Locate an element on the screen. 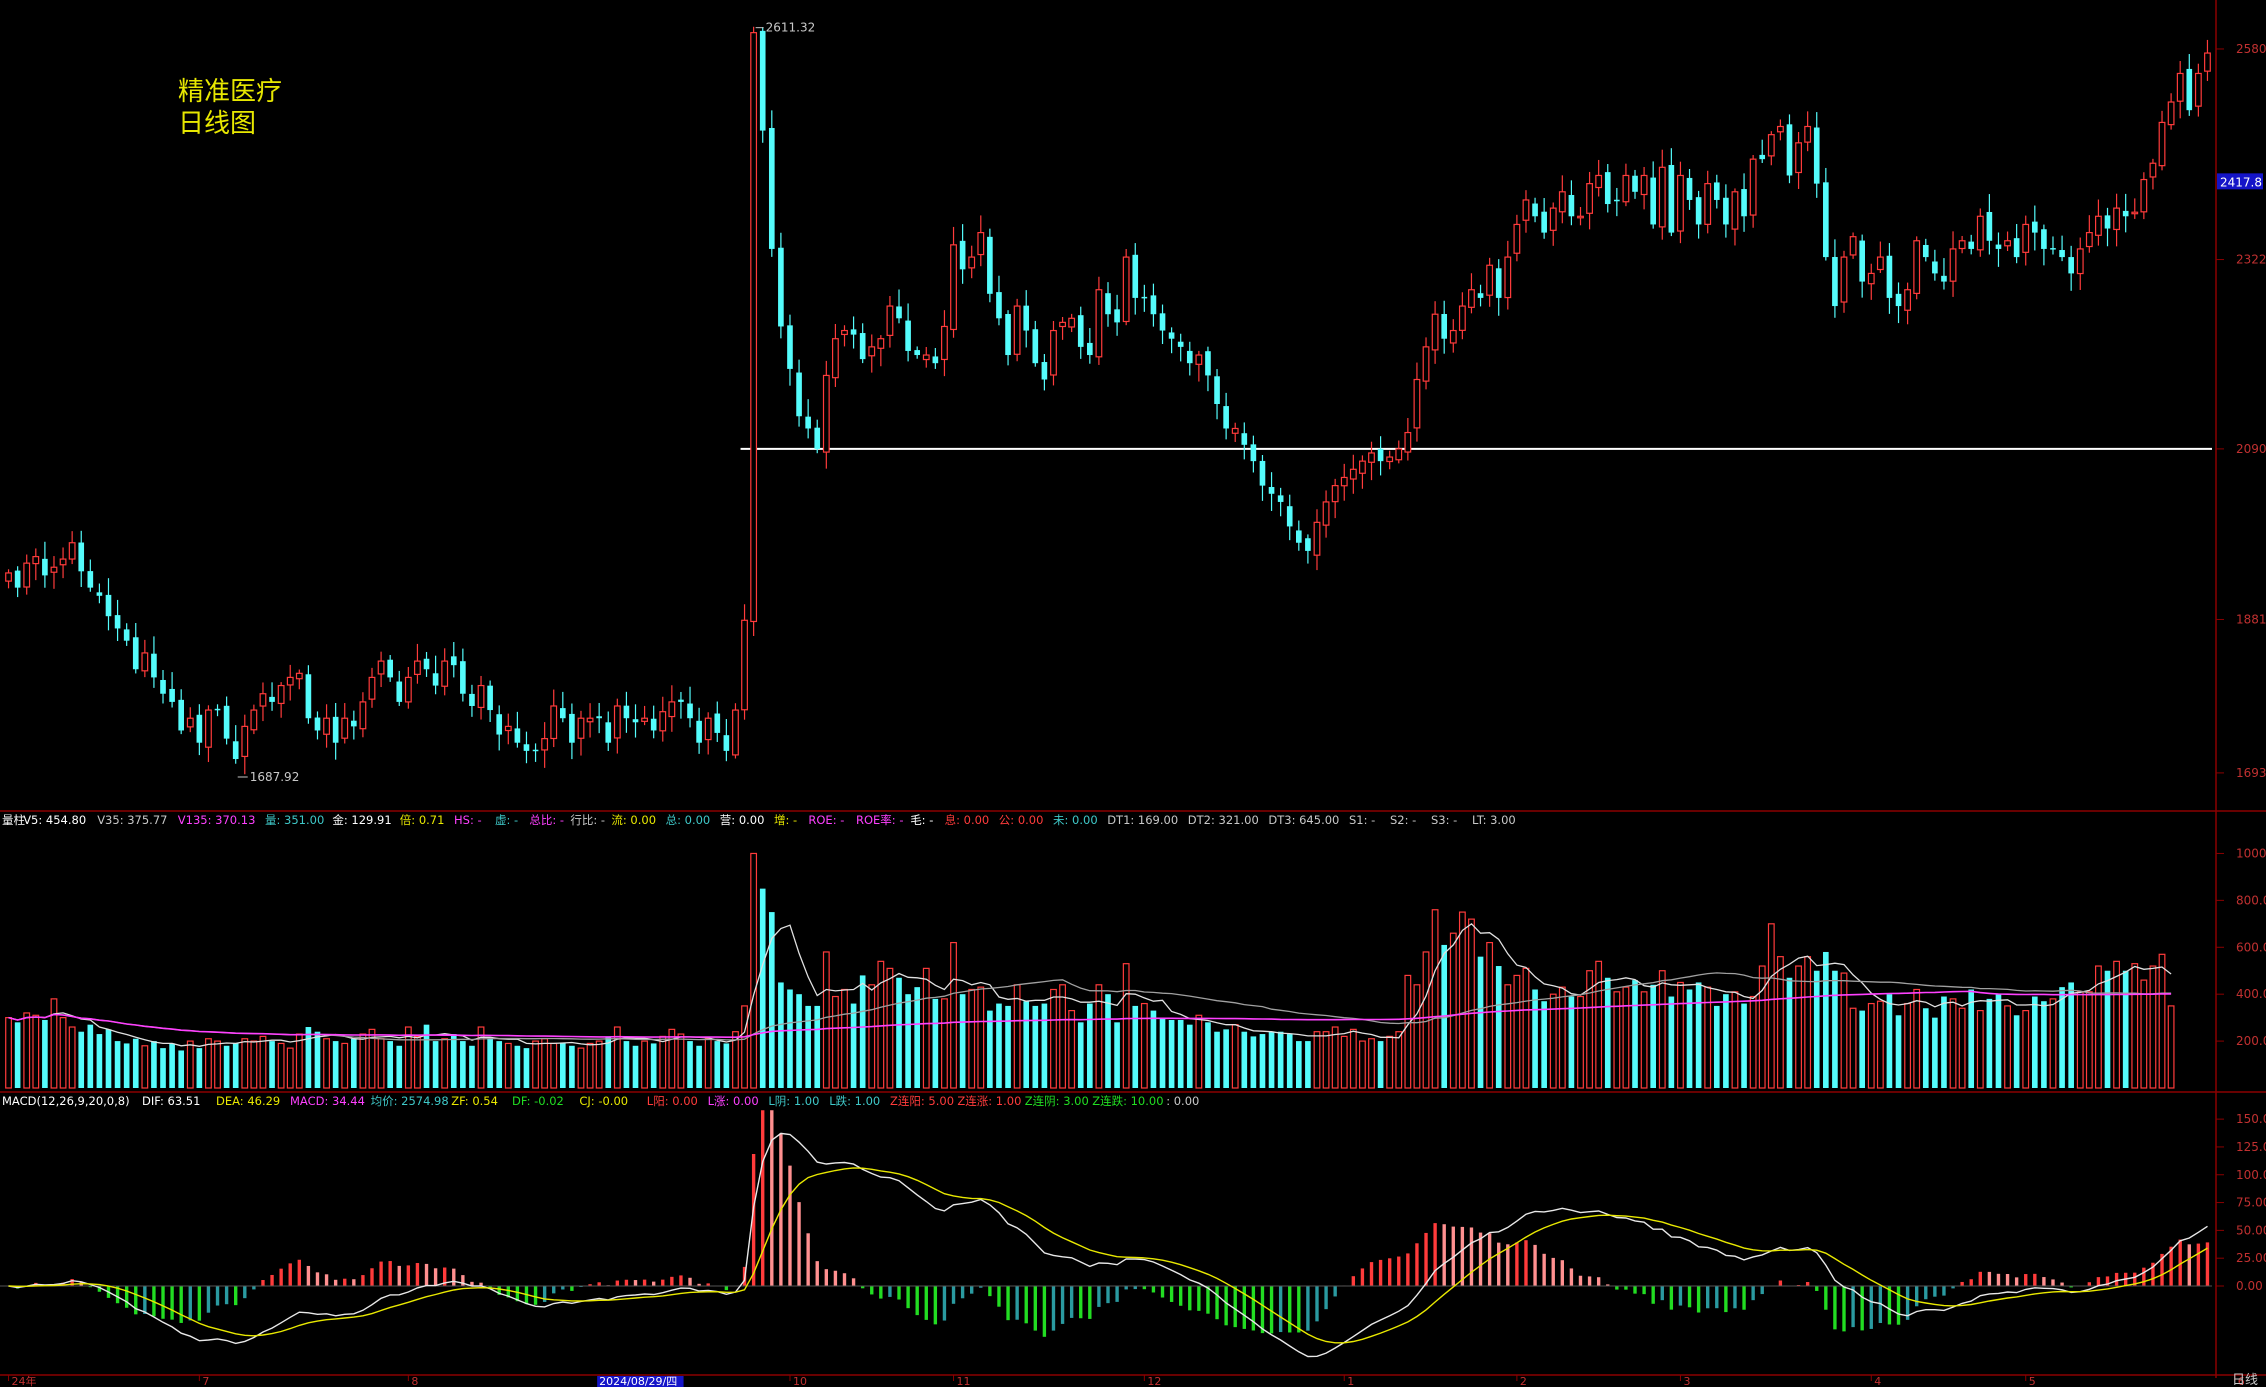 The image size is (2266, 1387). volume-header-item: 金: 129.91 is located at coordinates (361, 820).